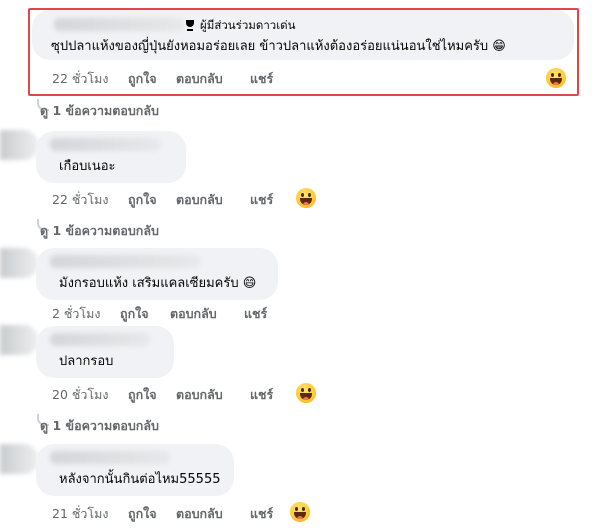  What do you see at coordinates (157, 274) in the screenshot?
I see `comment-bubble: มังกรอบแห้ง เสริมแคลเซียมครับ 😄` at bounding box center [157, 274].